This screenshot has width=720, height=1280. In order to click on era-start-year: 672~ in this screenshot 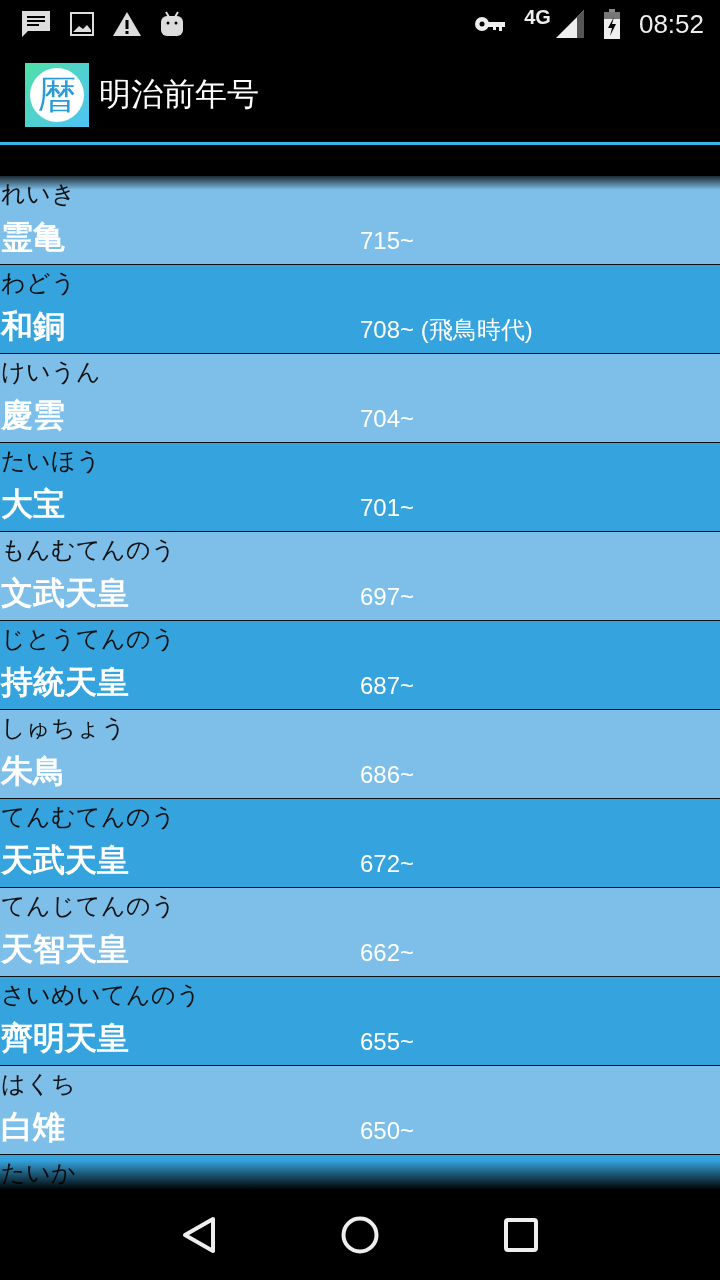, I will do `click(387, 864)`.